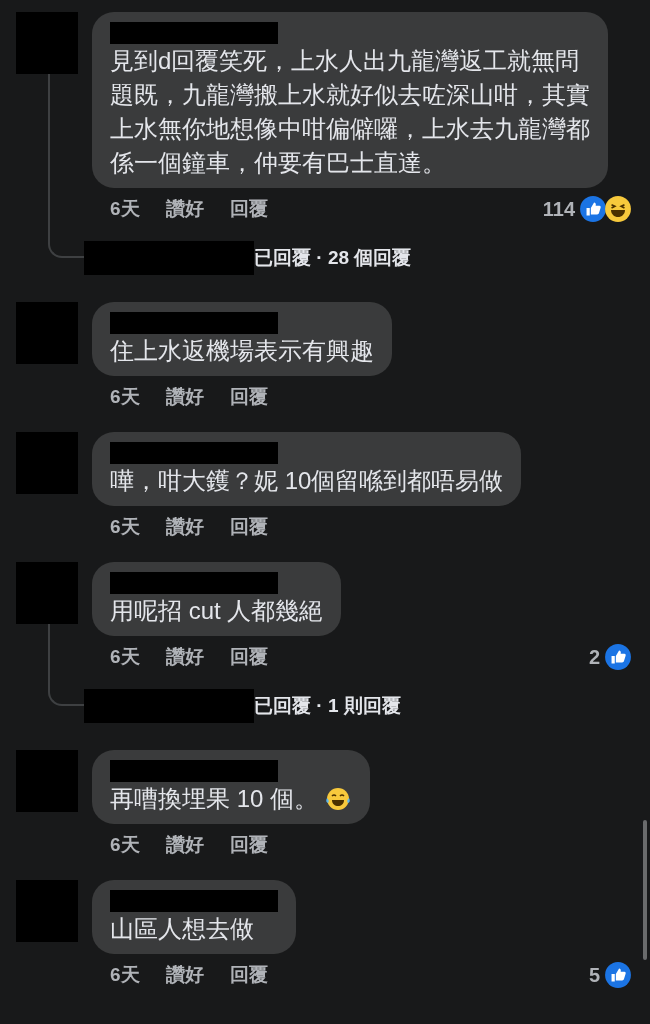  What do you see at coordinates (558, 209) in the screenshot?
I see `reaction-count: 114` at bounding box center [558, 209].